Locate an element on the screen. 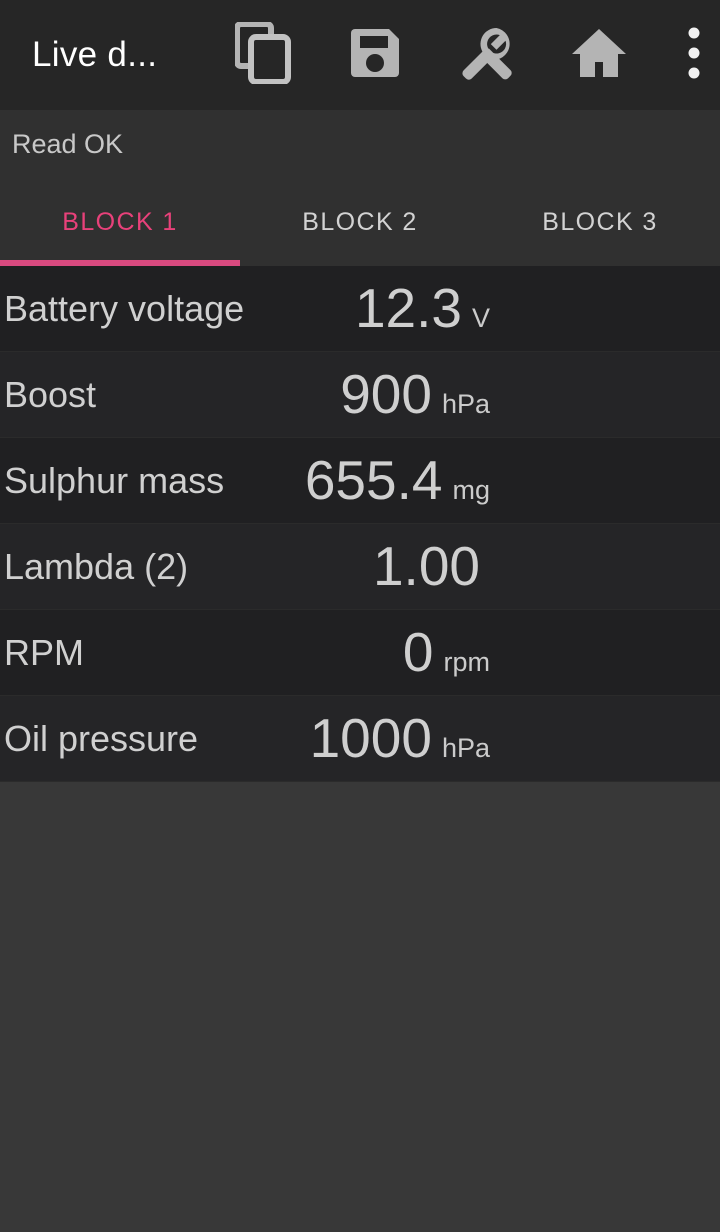 The image size is (720, 1232). row-value: 1000 is located at coordinates (370, 738).